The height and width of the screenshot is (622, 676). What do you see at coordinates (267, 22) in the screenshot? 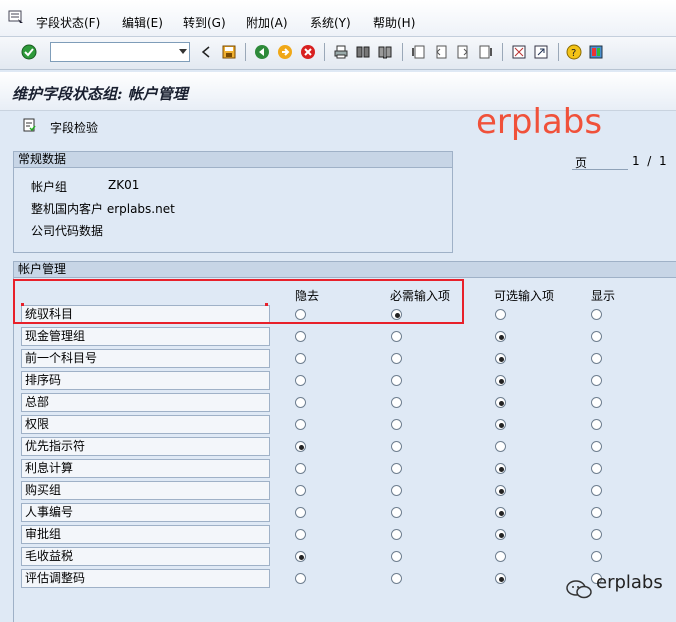
I see `menu-extras: 附加(A)` at bounding box center [267, 22].